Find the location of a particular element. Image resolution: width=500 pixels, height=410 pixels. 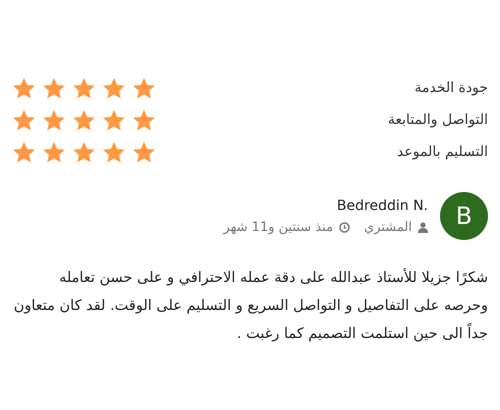

avatar: B is located at coordinates (464, 216).